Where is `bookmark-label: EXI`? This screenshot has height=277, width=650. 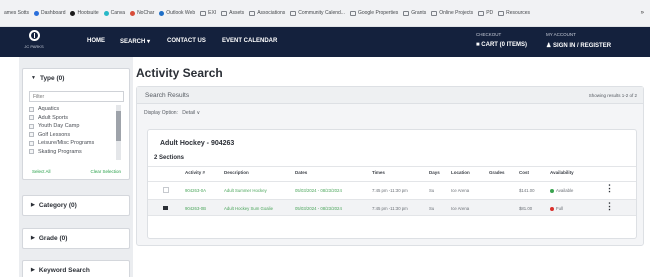
bookmark-label: EXI is located at coordinates (212, 13).